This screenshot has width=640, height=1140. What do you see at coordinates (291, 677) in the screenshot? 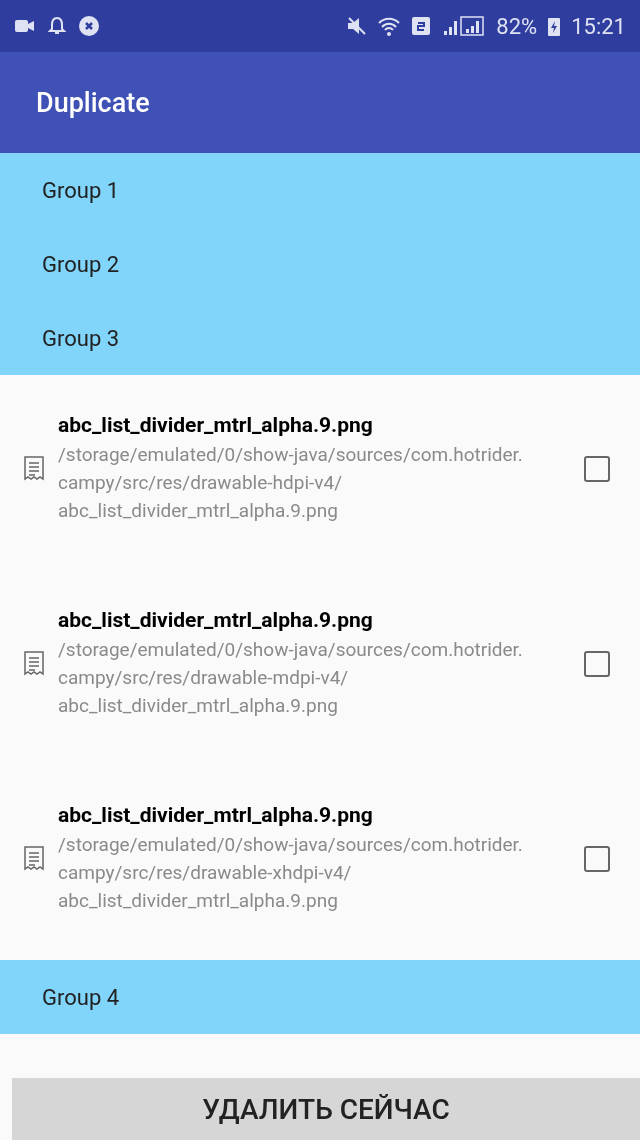
I see `file-path: /storage/emulated/0/show-java/sources/com.hotrider.campy/src/res/drawable-mdpi-v4/abc_list_divider_mtrl_alpha.9.png` at bounding box center [291, 677].